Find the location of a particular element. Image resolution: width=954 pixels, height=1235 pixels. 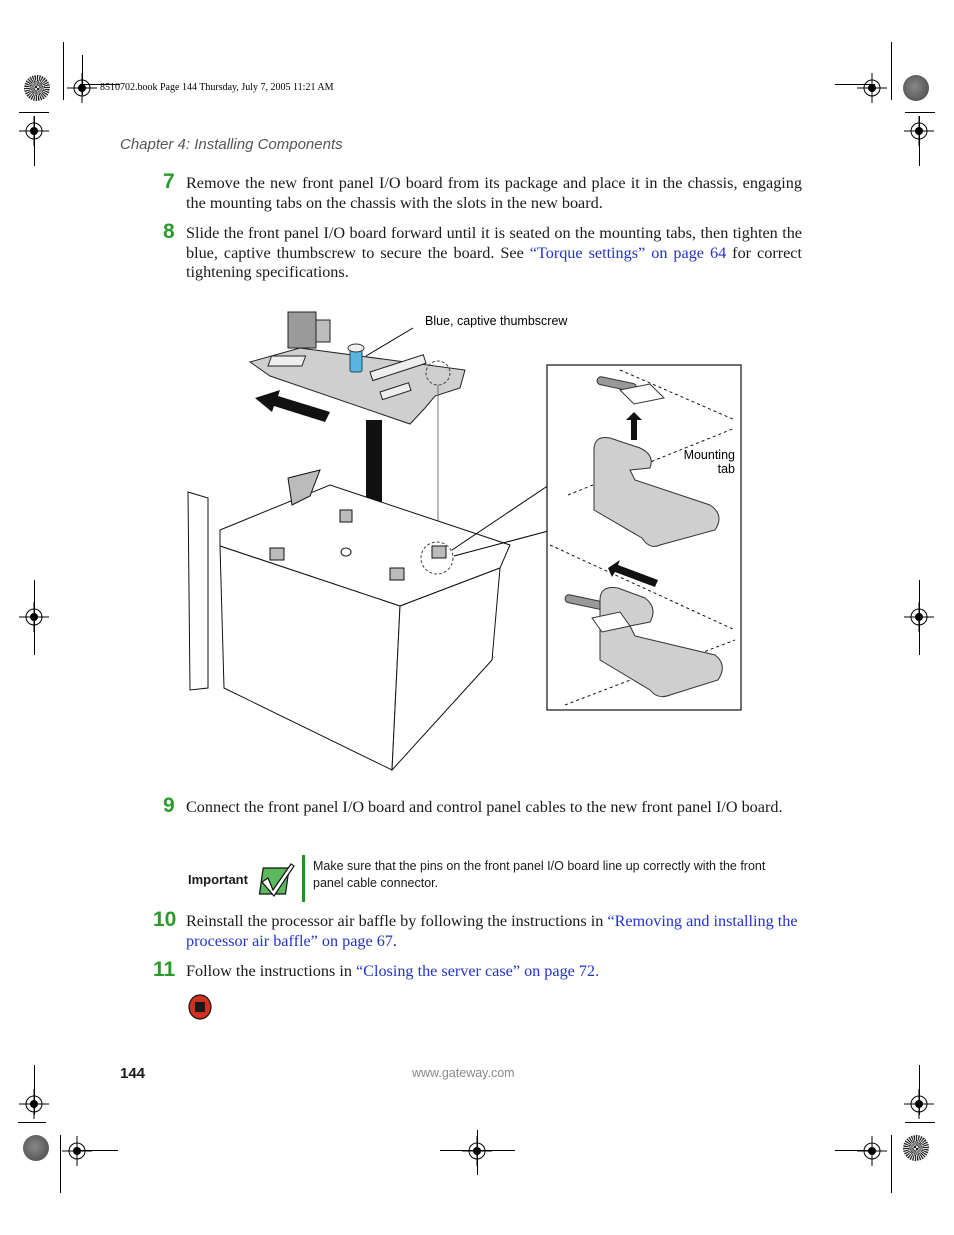

callout-mounting-tab: Mounting tab is located at coordinates (703, 462).